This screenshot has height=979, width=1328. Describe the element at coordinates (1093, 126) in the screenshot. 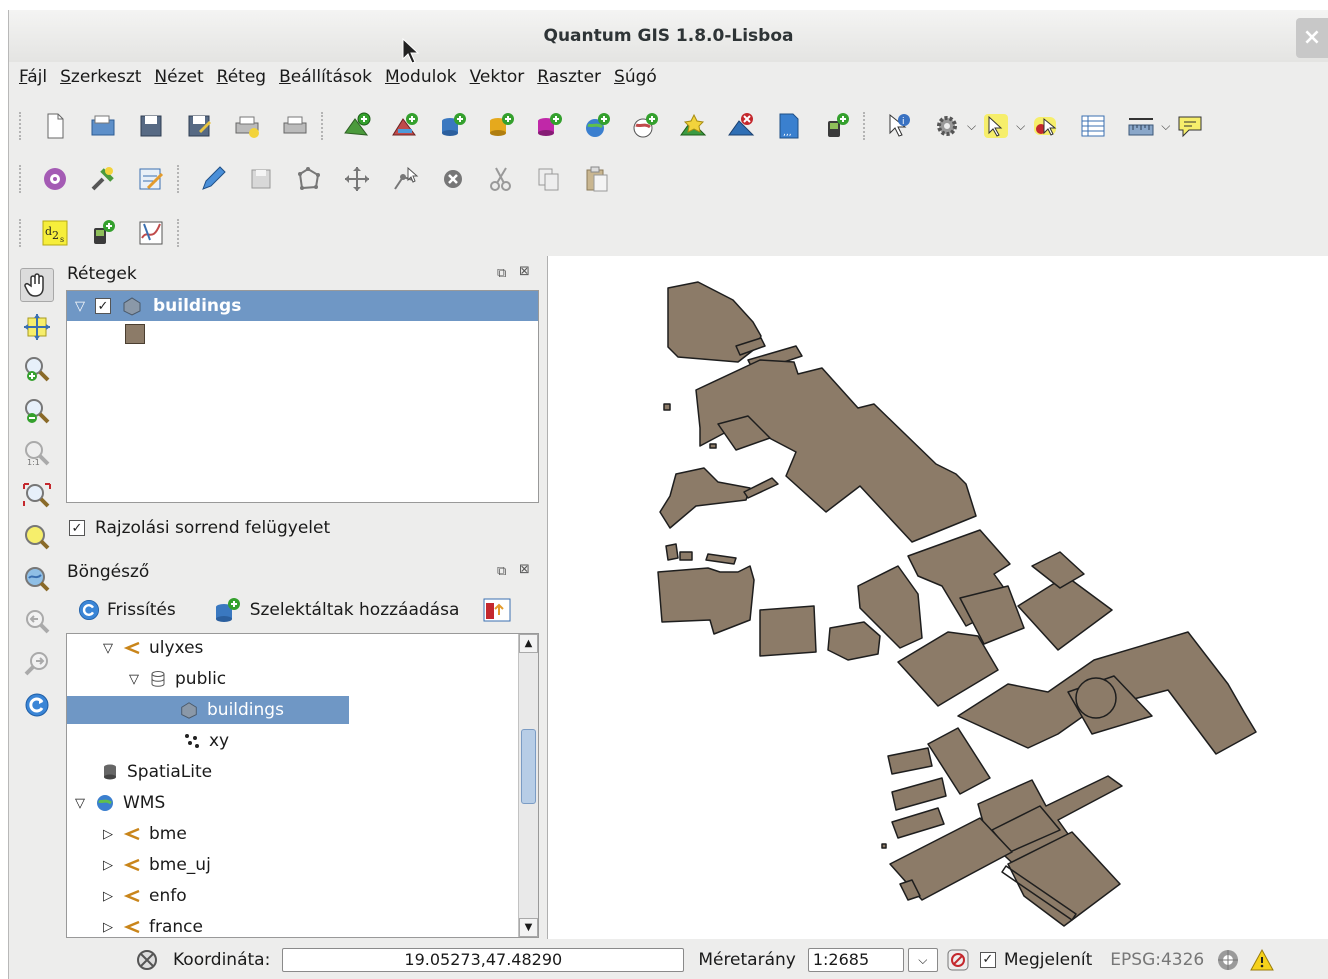

I see `open-attribute-table-icon` at that location.